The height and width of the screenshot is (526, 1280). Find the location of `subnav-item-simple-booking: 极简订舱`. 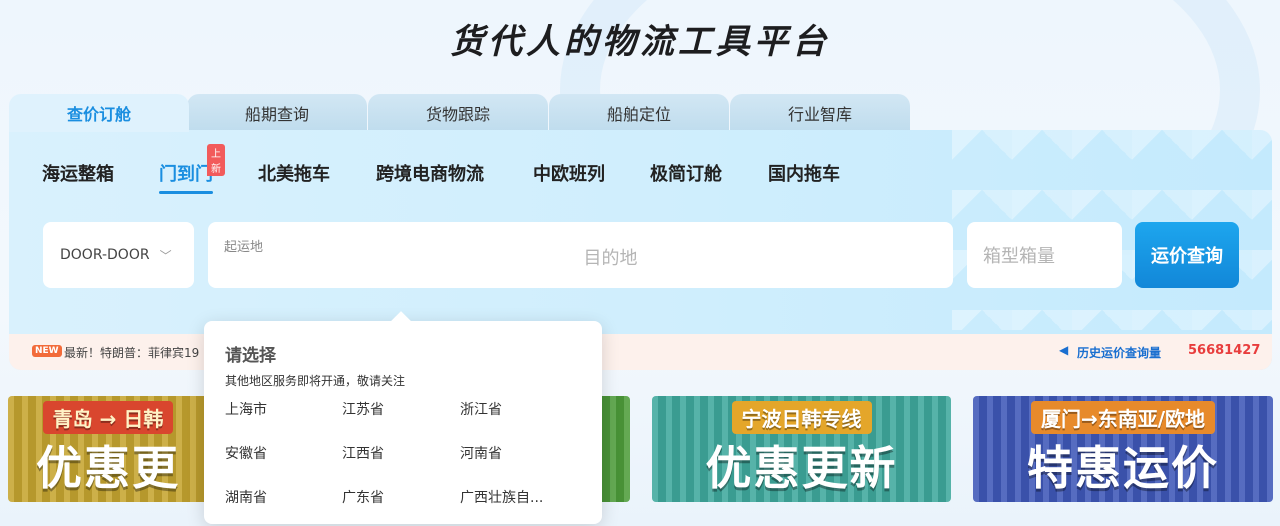

subnav-item-simple-booking: 极简订舱 is located at coordinates (686, 173).